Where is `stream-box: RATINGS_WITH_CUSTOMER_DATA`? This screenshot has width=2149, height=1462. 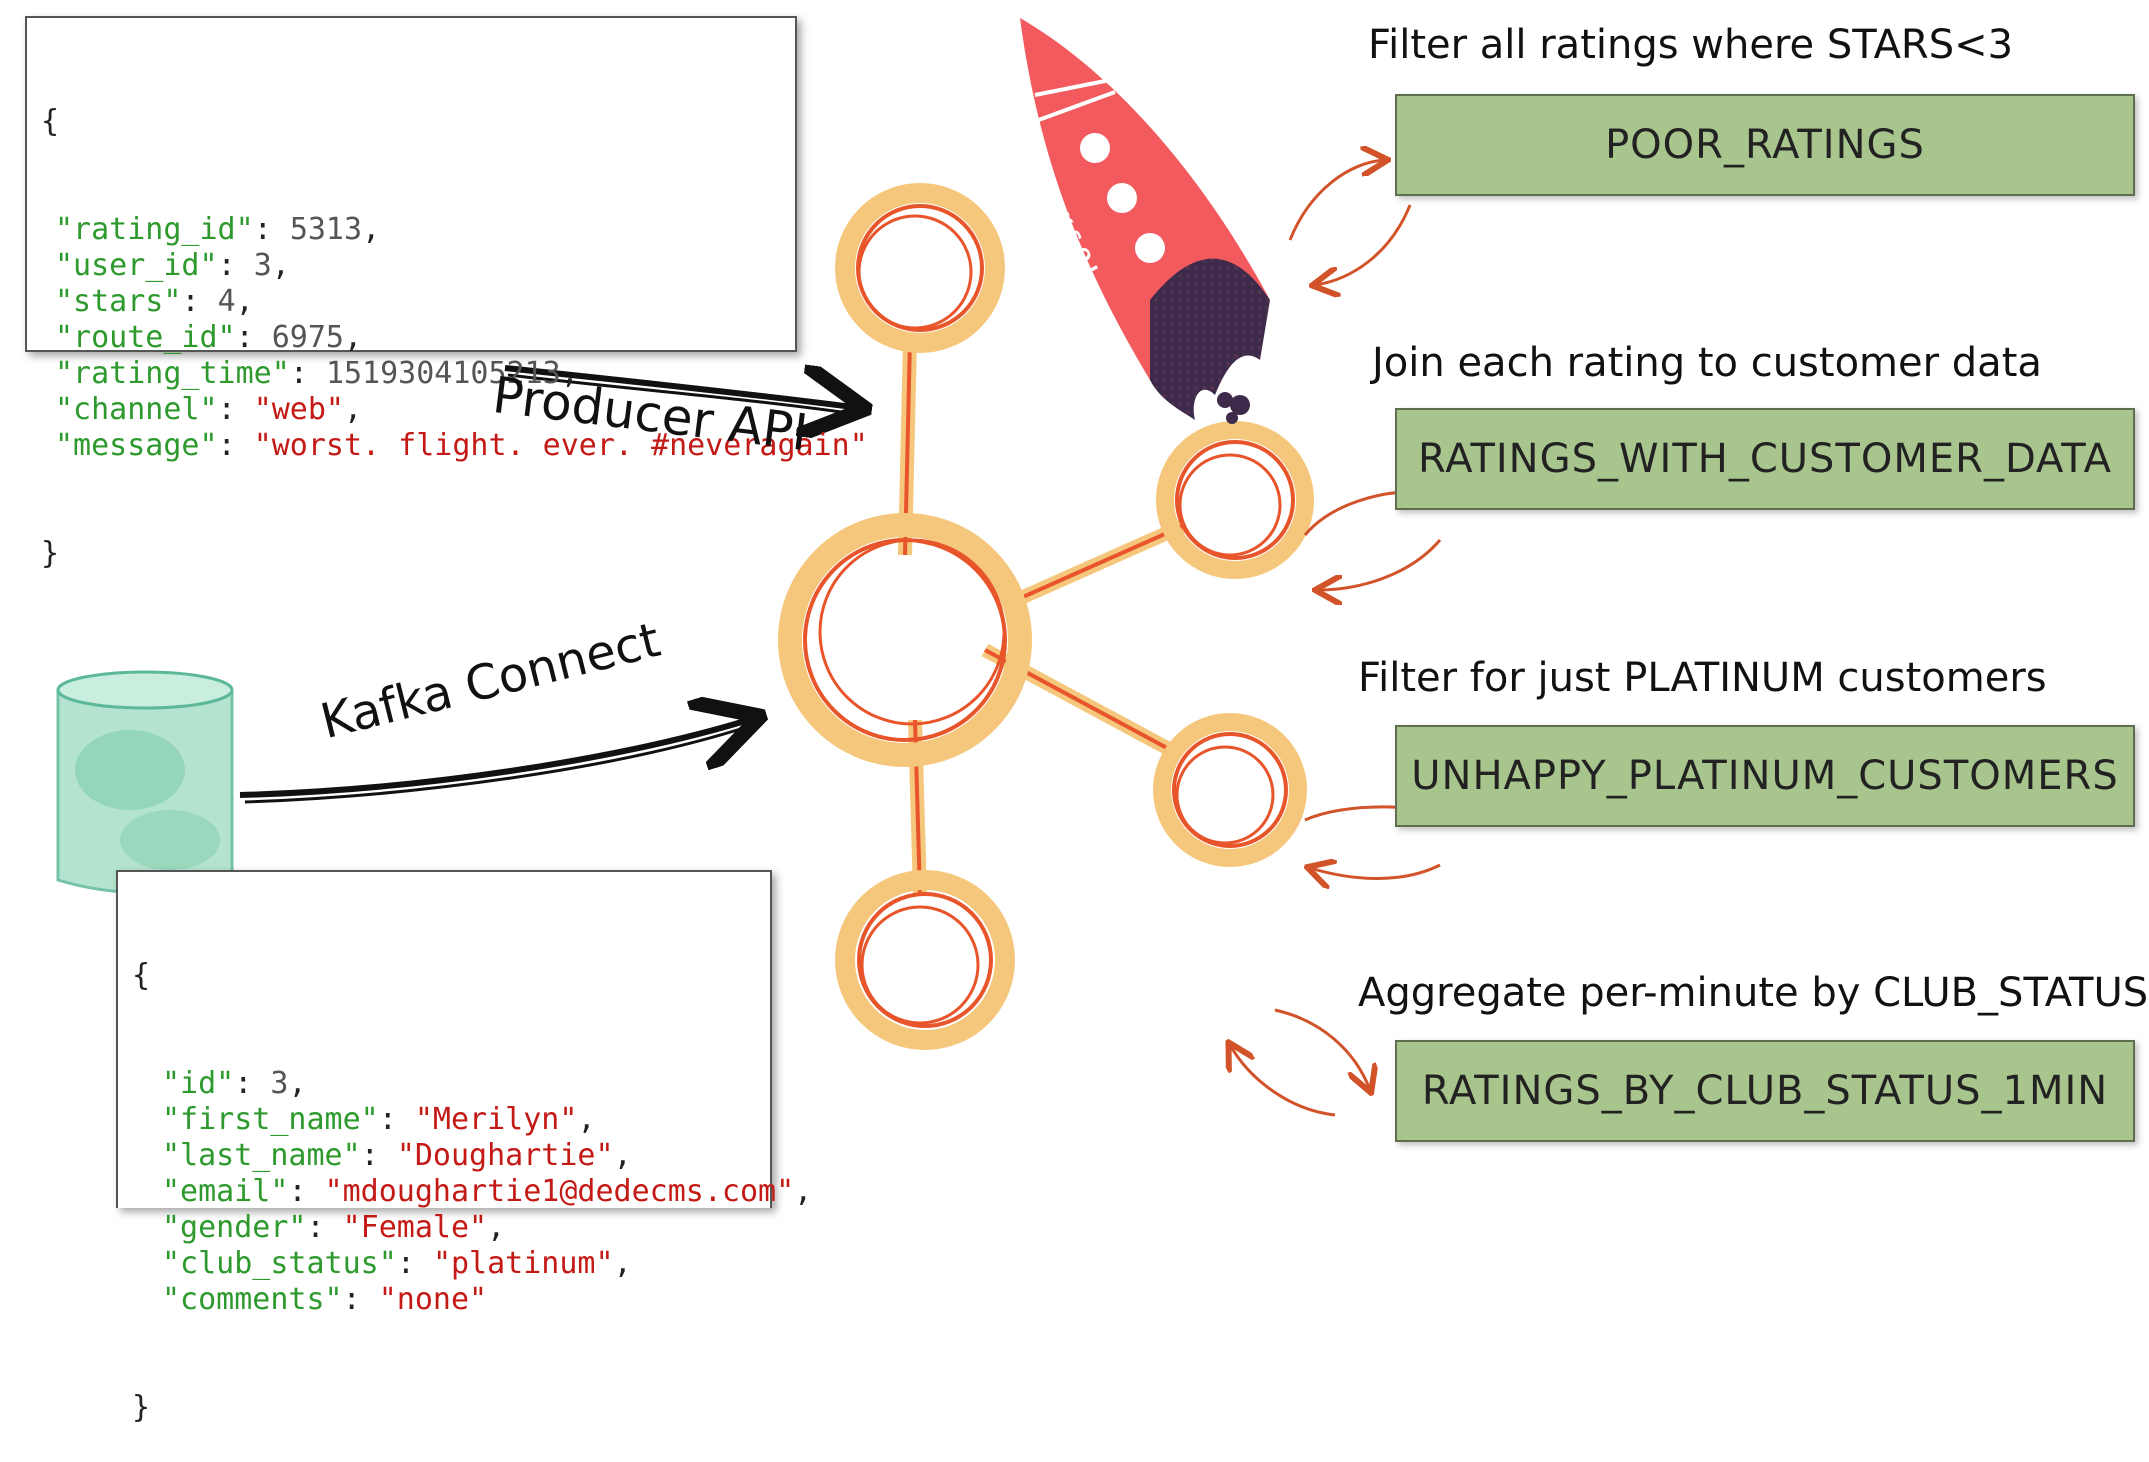 stream-box: RATINGS_WITH_CUSTOMER_DATA is located at coordinates (1765, 459).